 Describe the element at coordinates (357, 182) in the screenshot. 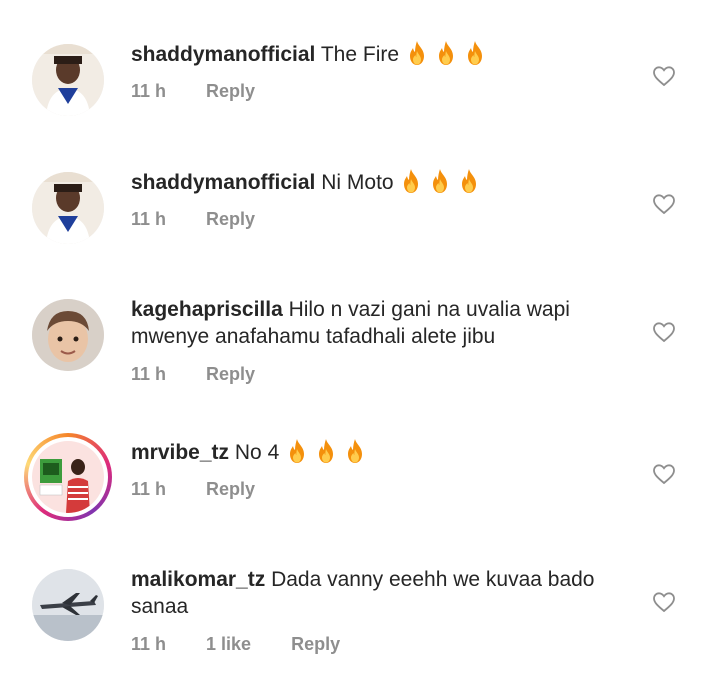

I see `comment-body: Ni Moto` at that location.